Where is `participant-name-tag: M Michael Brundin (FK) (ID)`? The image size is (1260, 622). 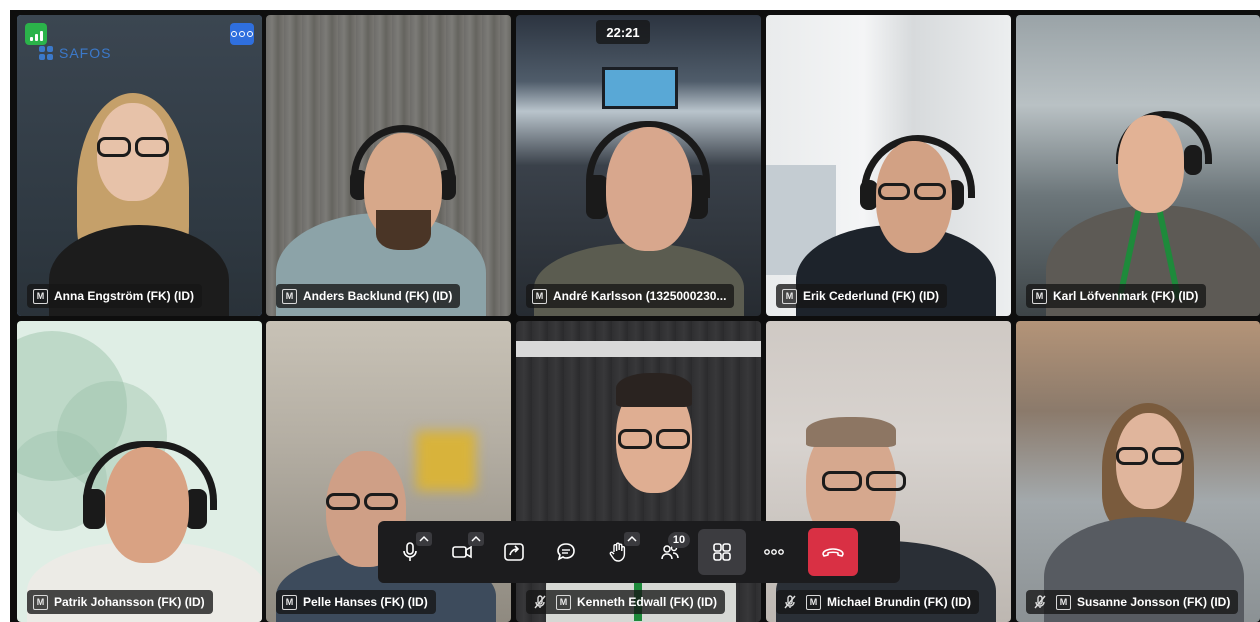
participant-name-tag: M Michael Brundin (FK) (ID) is located at coordinates (877, 602).